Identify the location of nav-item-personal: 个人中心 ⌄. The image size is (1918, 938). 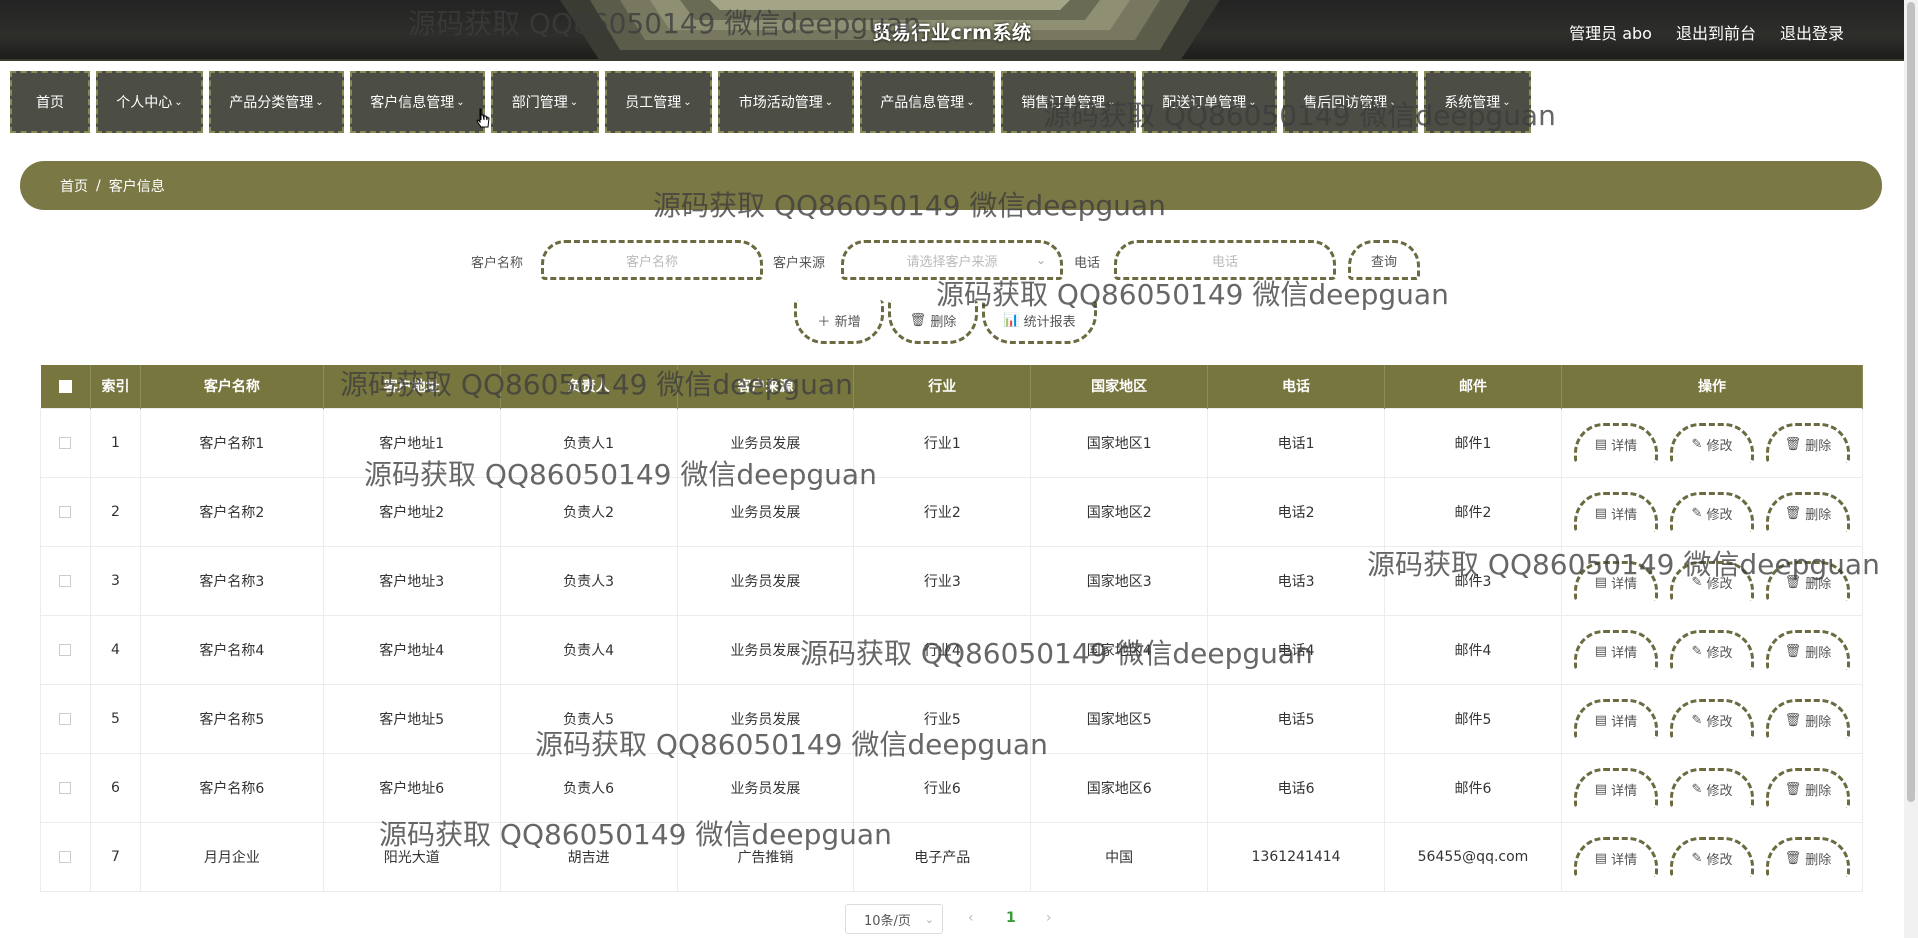
(149, 102).